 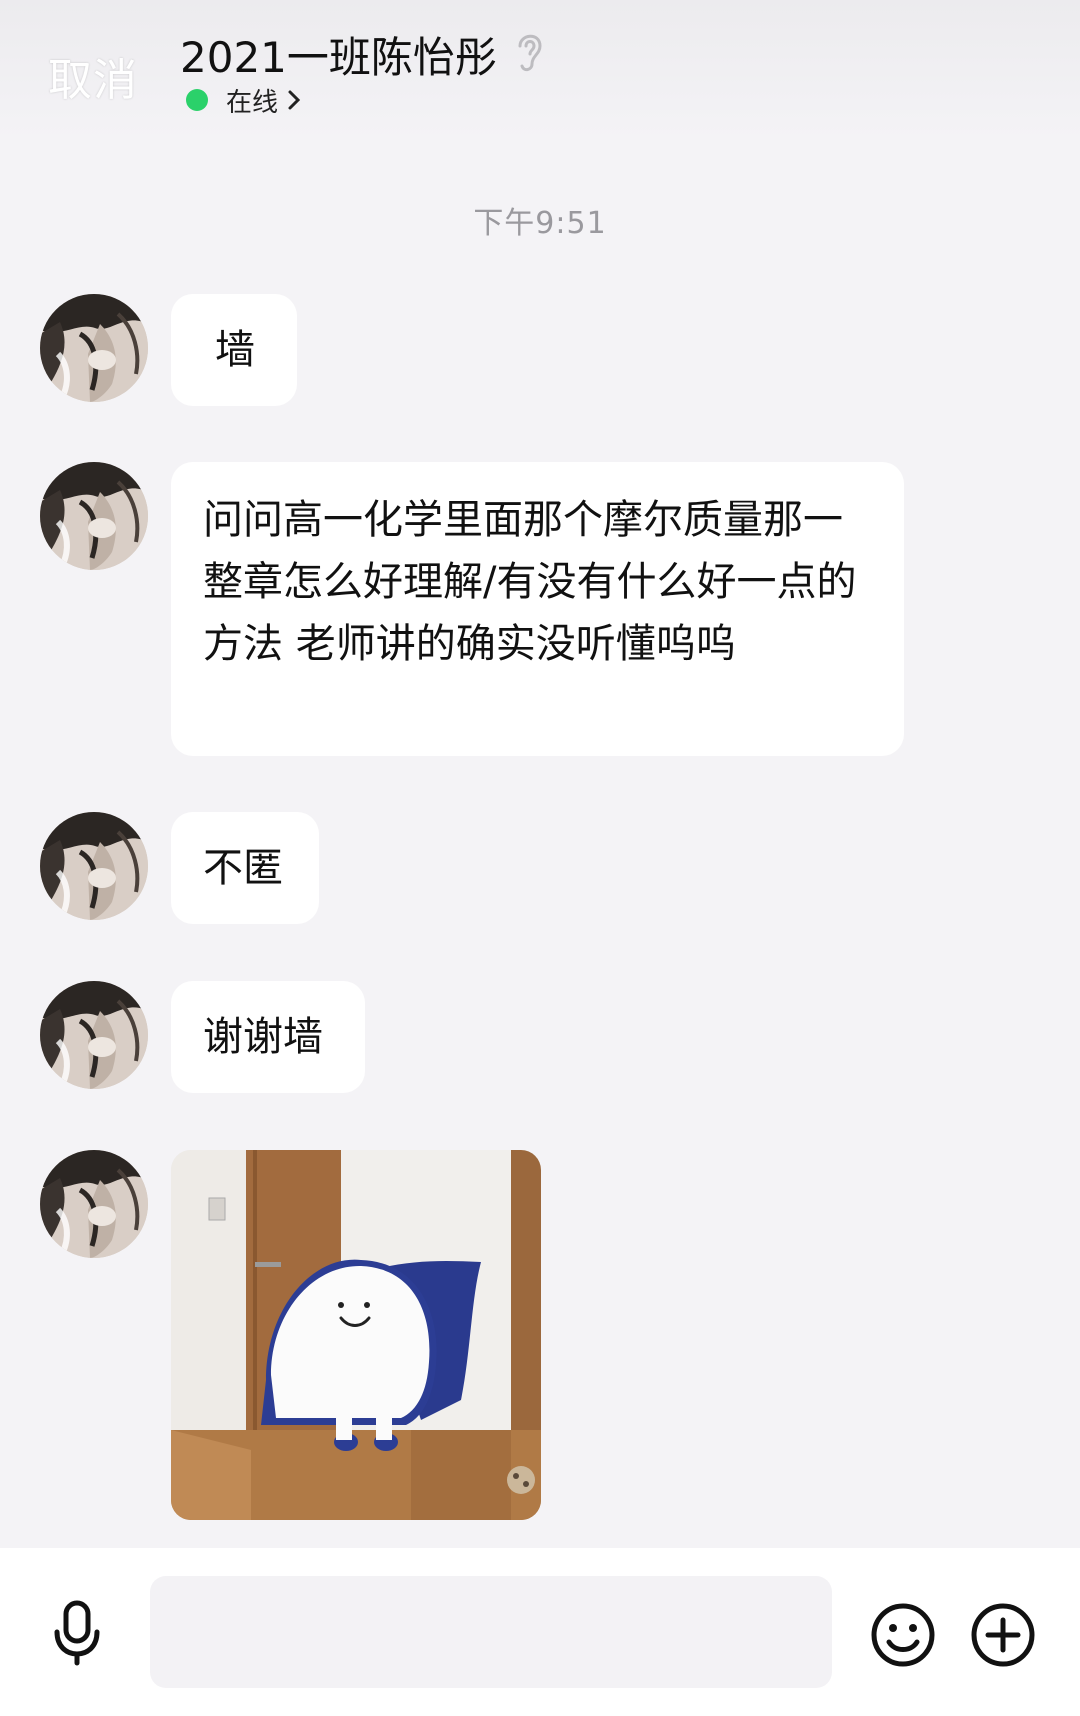 I want to click on microphone-icon, so click(x=77, y=1633).